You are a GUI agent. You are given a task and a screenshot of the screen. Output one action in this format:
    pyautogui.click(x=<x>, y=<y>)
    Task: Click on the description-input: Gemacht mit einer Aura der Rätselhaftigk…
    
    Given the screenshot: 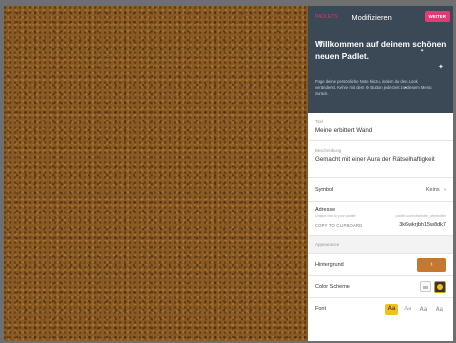 What is the action you would take?
    pyautogui.click(x=380, y=166)
    